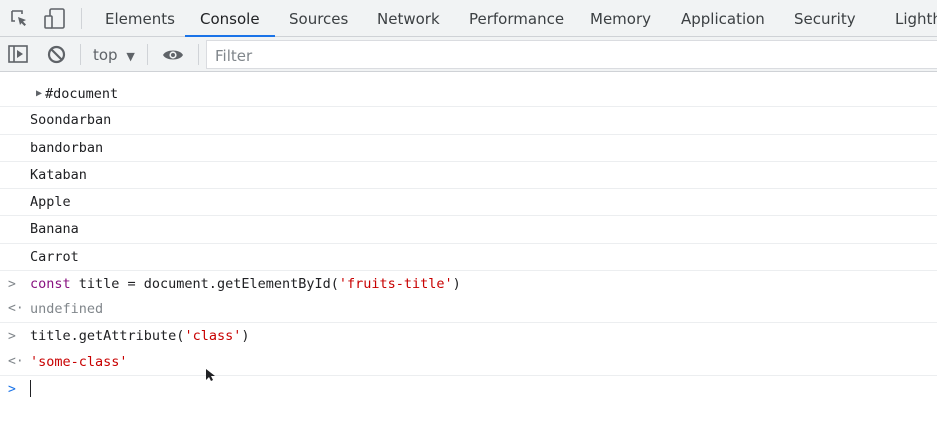  Describe the element at coordinates (105, 55) in the screenshot. I see `context-label: top` at that location.